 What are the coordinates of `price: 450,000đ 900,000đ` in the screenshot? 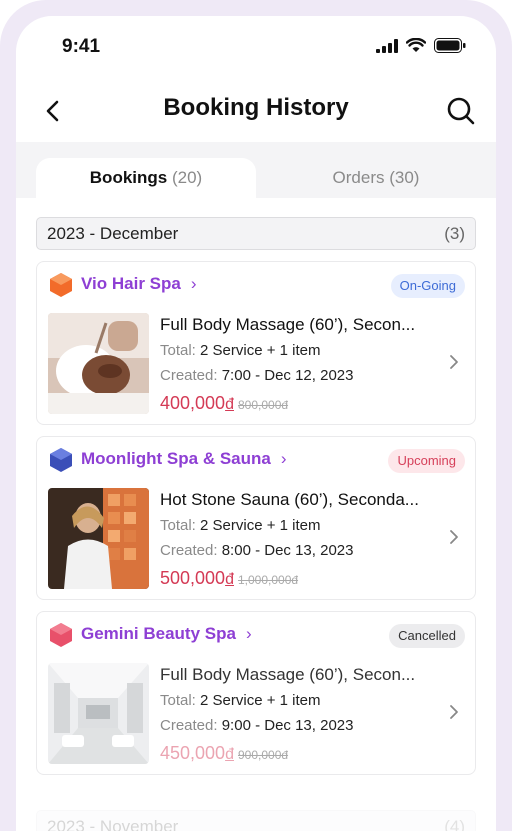 It's located at (224, 753).